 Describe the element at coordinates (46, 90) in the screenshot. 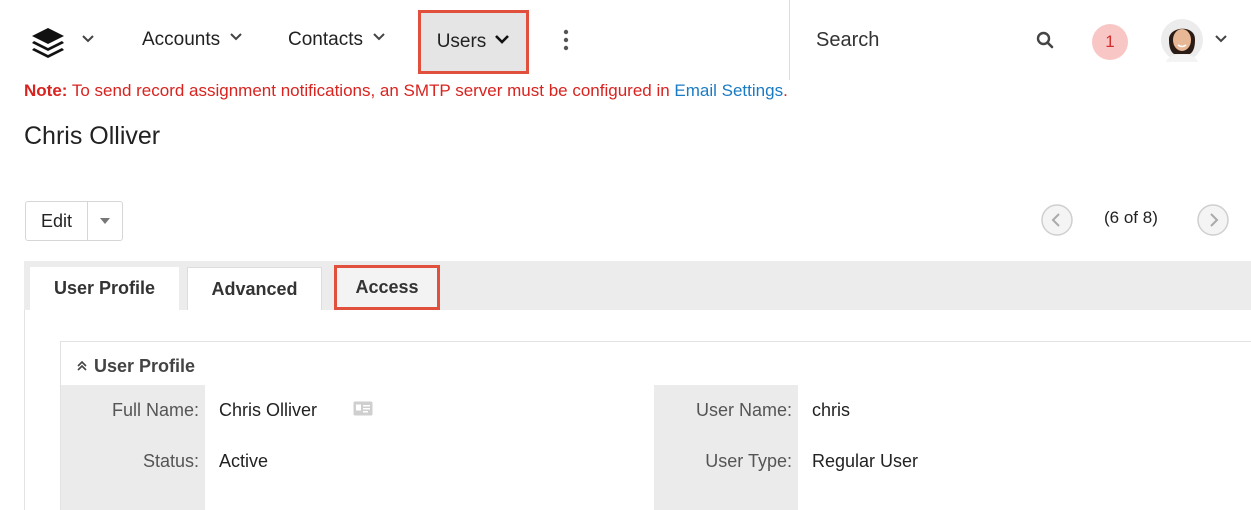

I see `note-prefix: Note:` at that location.